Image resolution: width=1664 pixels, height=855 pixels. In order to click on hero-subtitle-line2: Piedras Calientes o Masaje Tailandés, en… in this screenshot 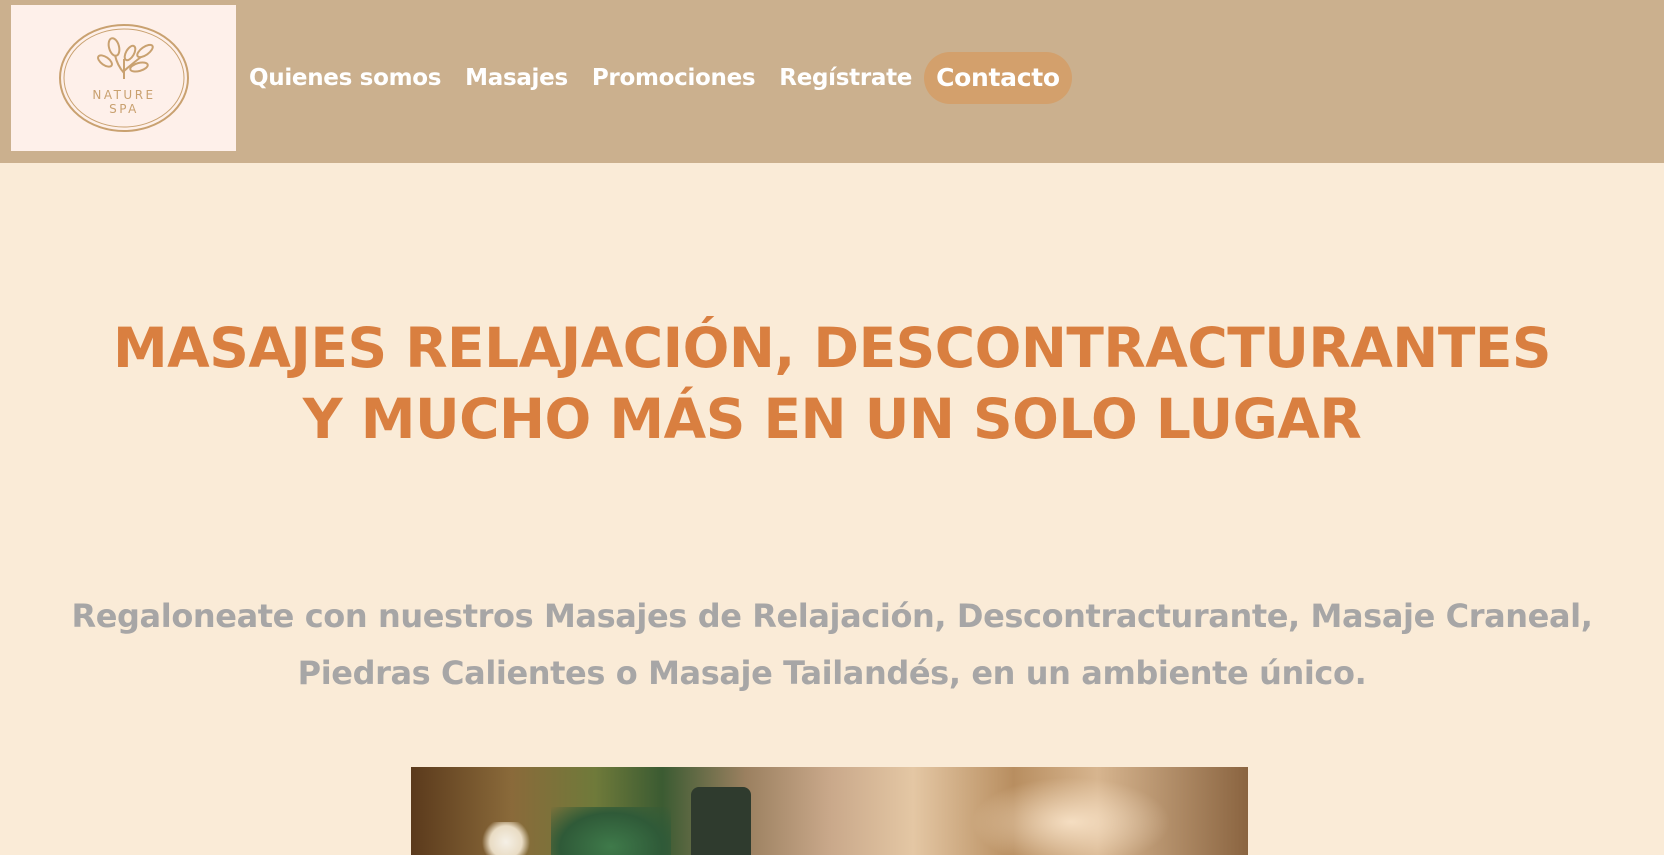, I will do `click(832, 673)`.